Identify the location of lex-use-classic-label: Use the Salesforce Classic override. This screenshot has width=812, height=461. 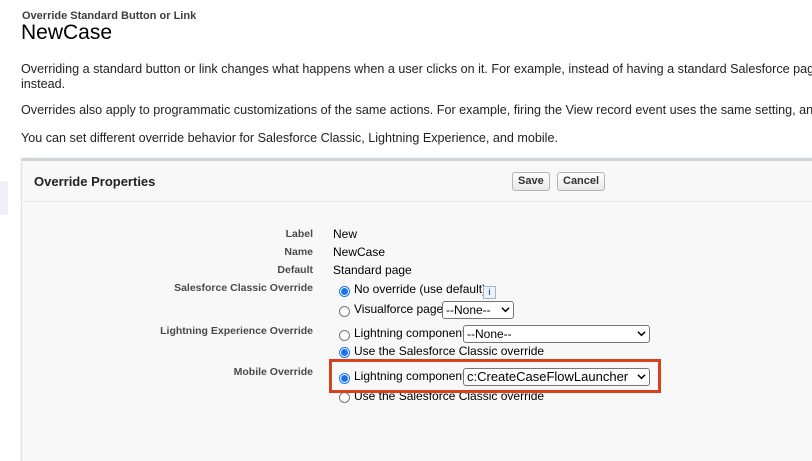
(449, 351).